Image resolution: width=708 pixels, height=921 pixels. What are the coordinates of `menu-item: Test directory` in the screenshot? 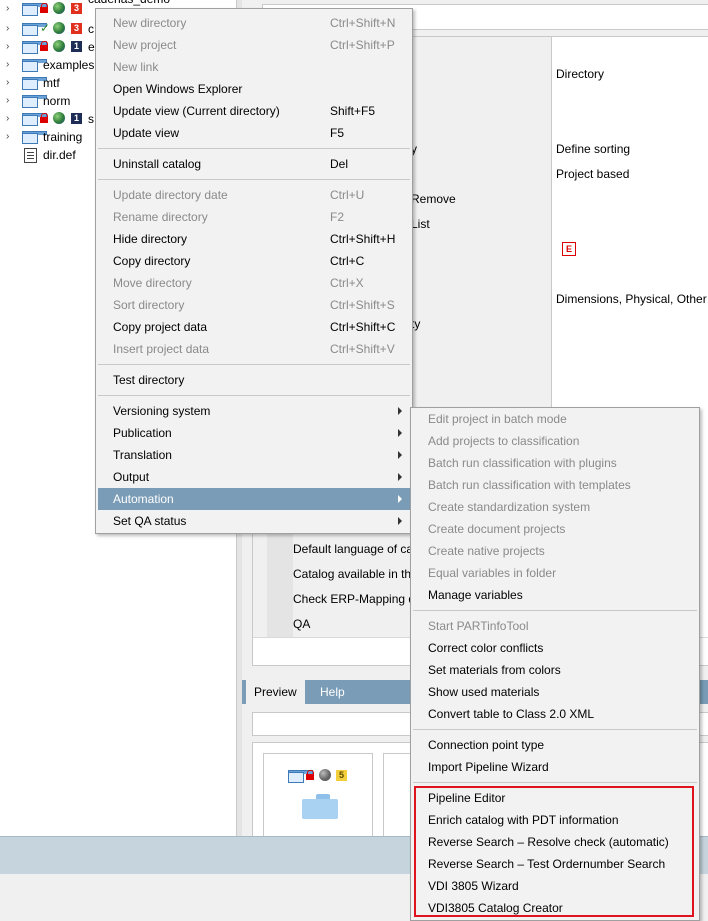 It's located at (254, 380).